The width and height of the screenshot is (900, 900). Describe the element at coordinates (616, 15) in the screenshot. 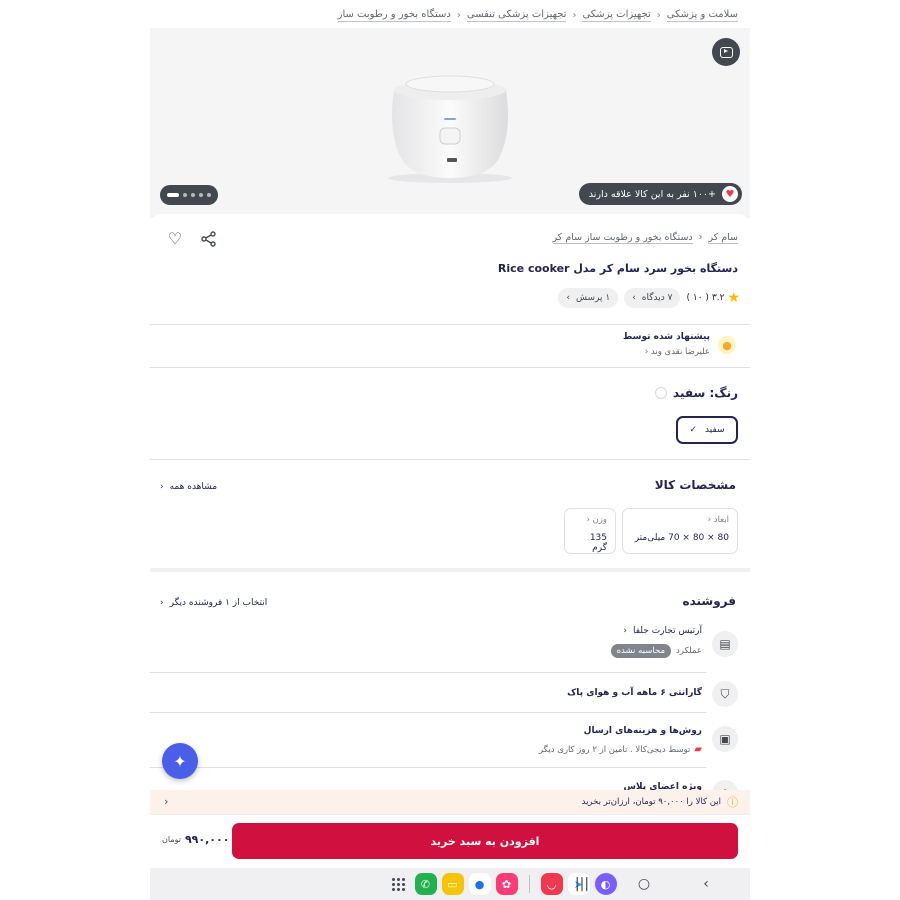

I see `breadcrumb-item: تجهیزات پزشکی` at that location.